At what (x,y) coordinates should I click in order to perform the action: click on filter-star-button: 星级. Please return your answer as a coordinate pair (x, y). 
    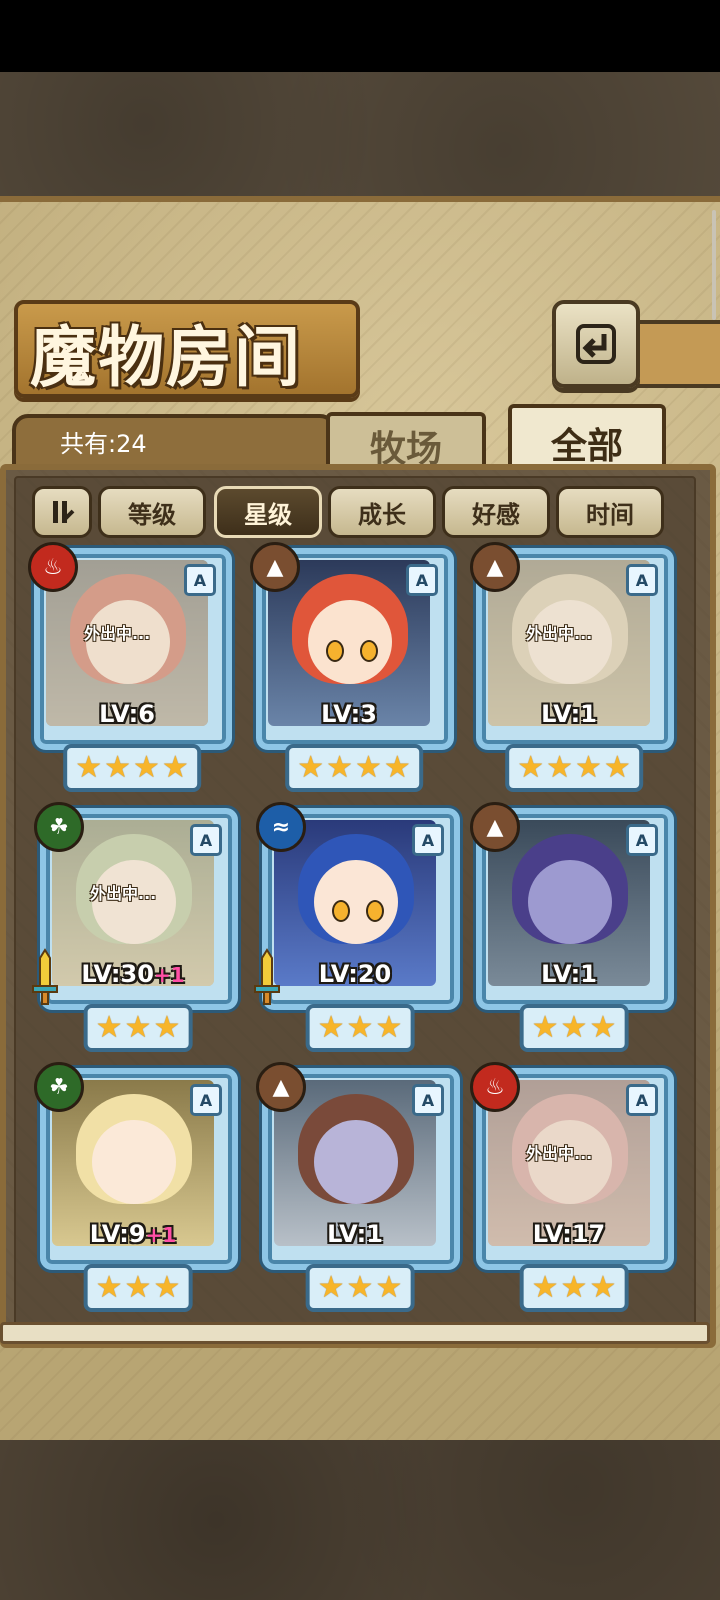
    Looking at the image, I should click on (268, 512).